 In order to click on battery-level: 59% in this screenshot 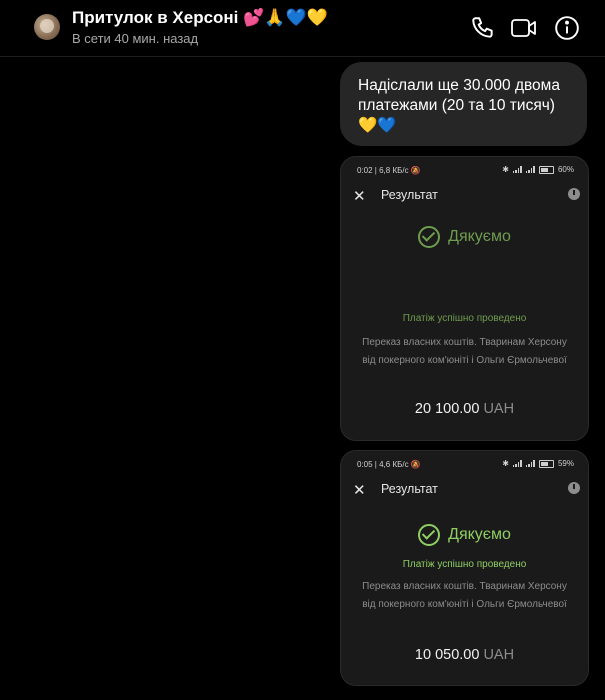, I will do `click(565, 463)`.